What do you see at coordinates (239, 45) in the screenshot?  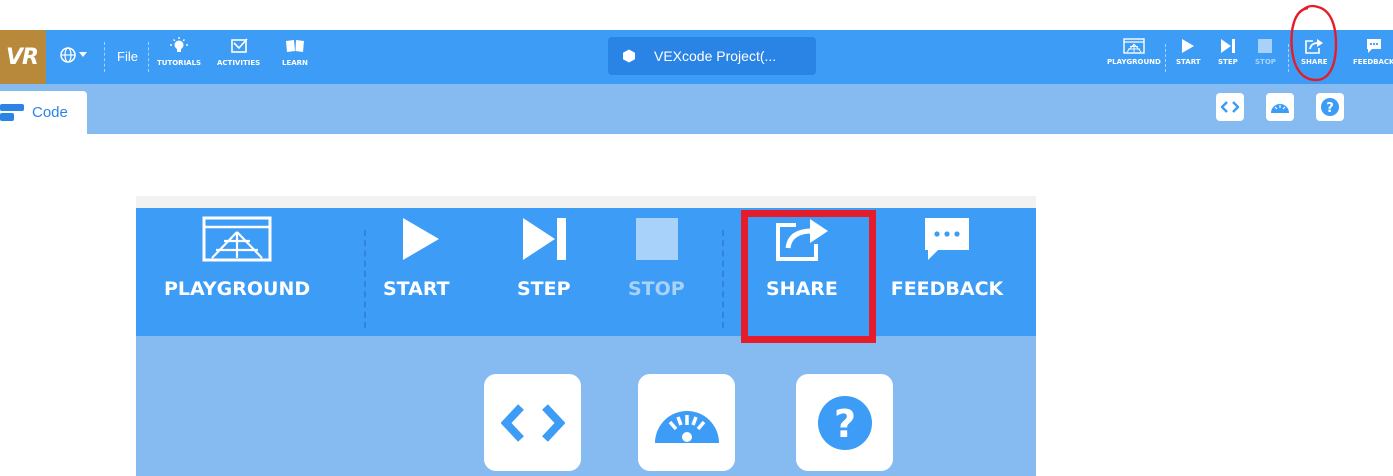 I see `checkbox-icon` at bounding box center [239, 45].